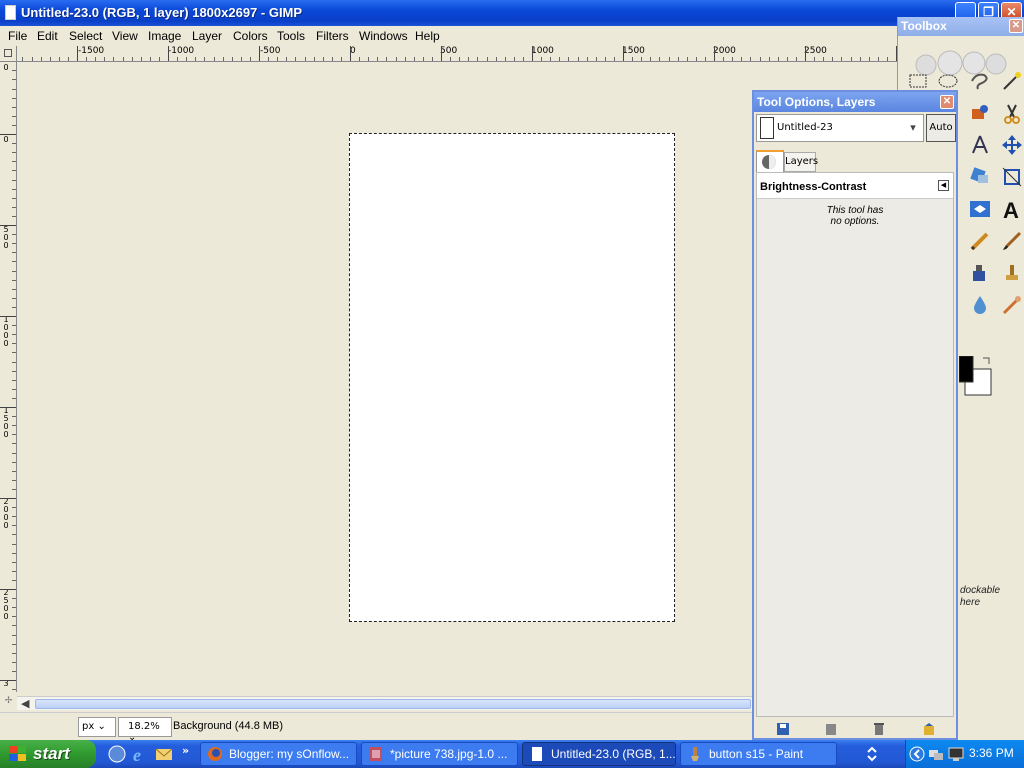 The image size is (1024, 768). Describe the element at coordinates (427, 36) in the screenshot. I see `menu-help: Help` at that location.